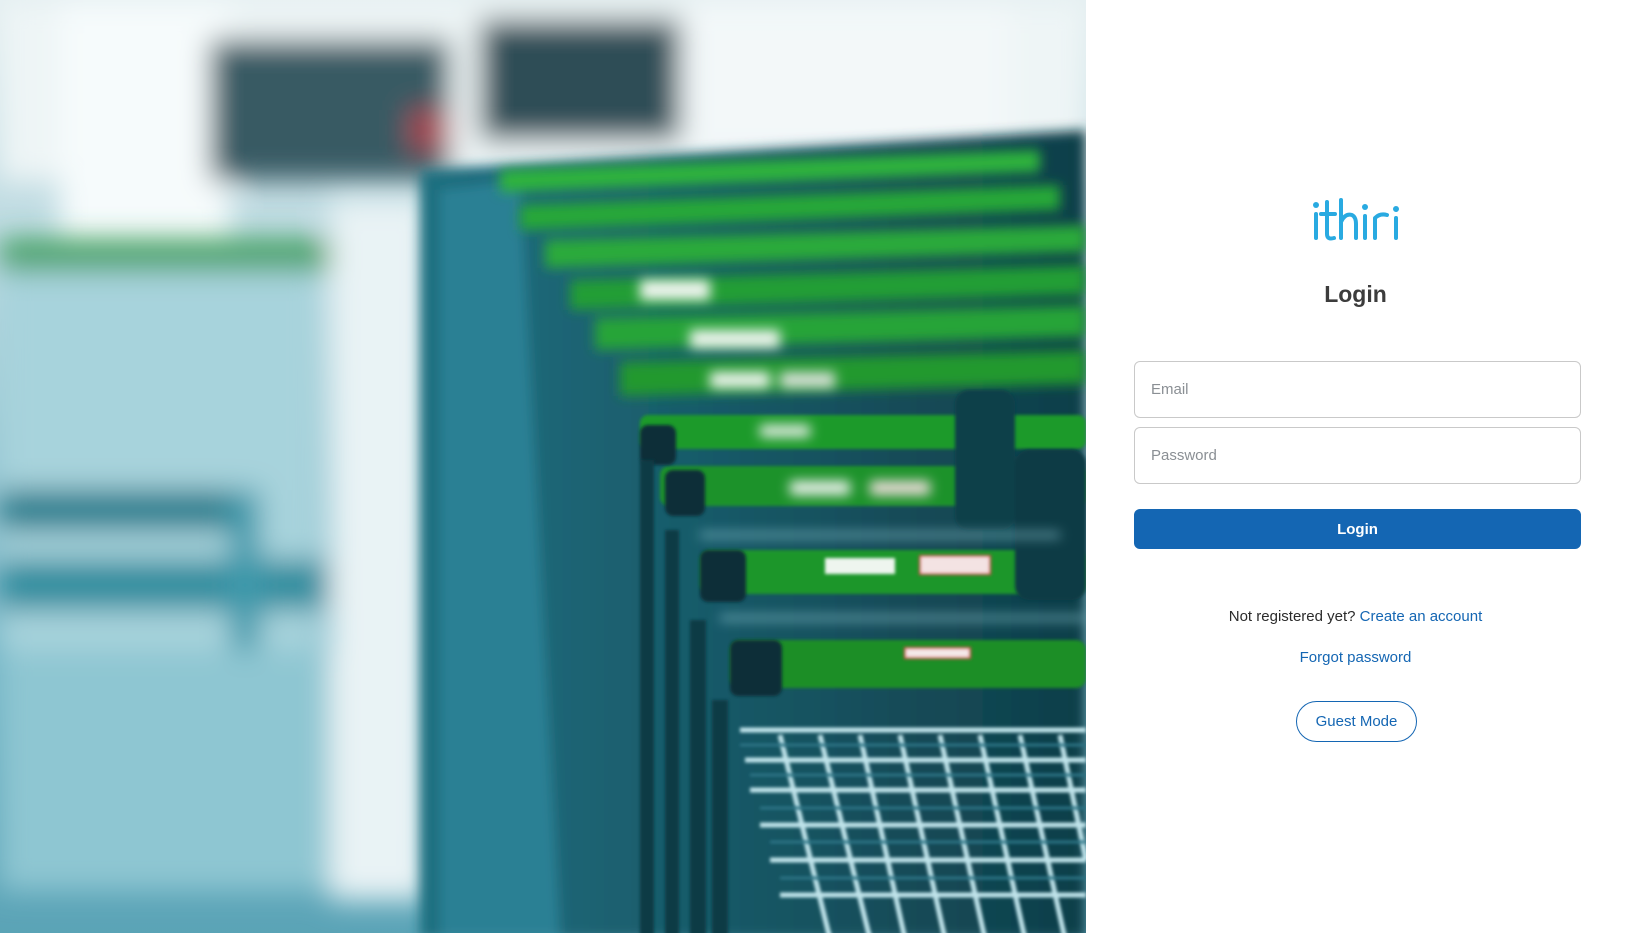 This screenshot has height=939, width=1625. Describe the element at coordinates (1421, 616) in the screenshot. I see `create-account-link: Create an account` at that location.